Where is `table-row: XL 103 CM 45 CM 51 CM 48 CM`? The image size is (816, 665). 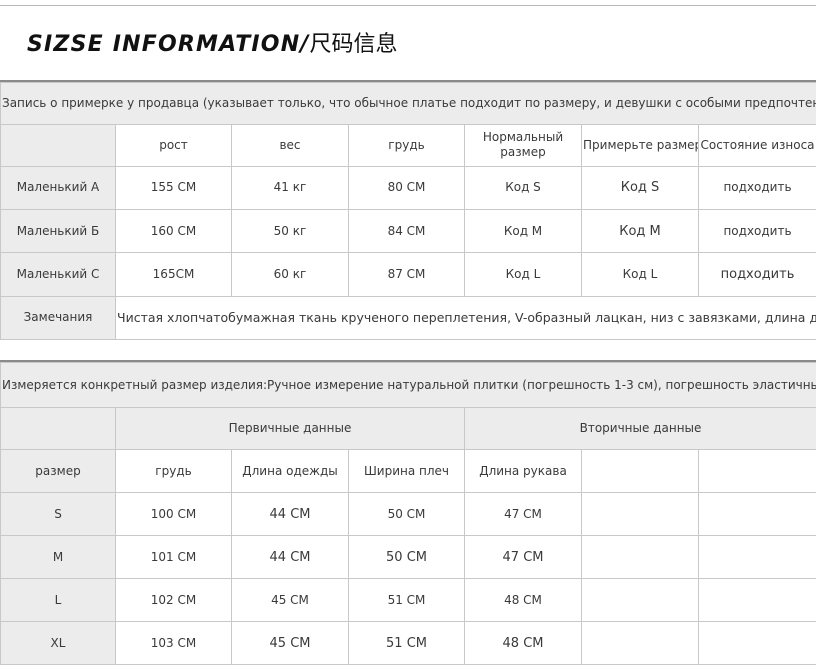
table-row: XL 103 CM 45 CM 51 CM 48 CM is located at coordinates (408, 643).